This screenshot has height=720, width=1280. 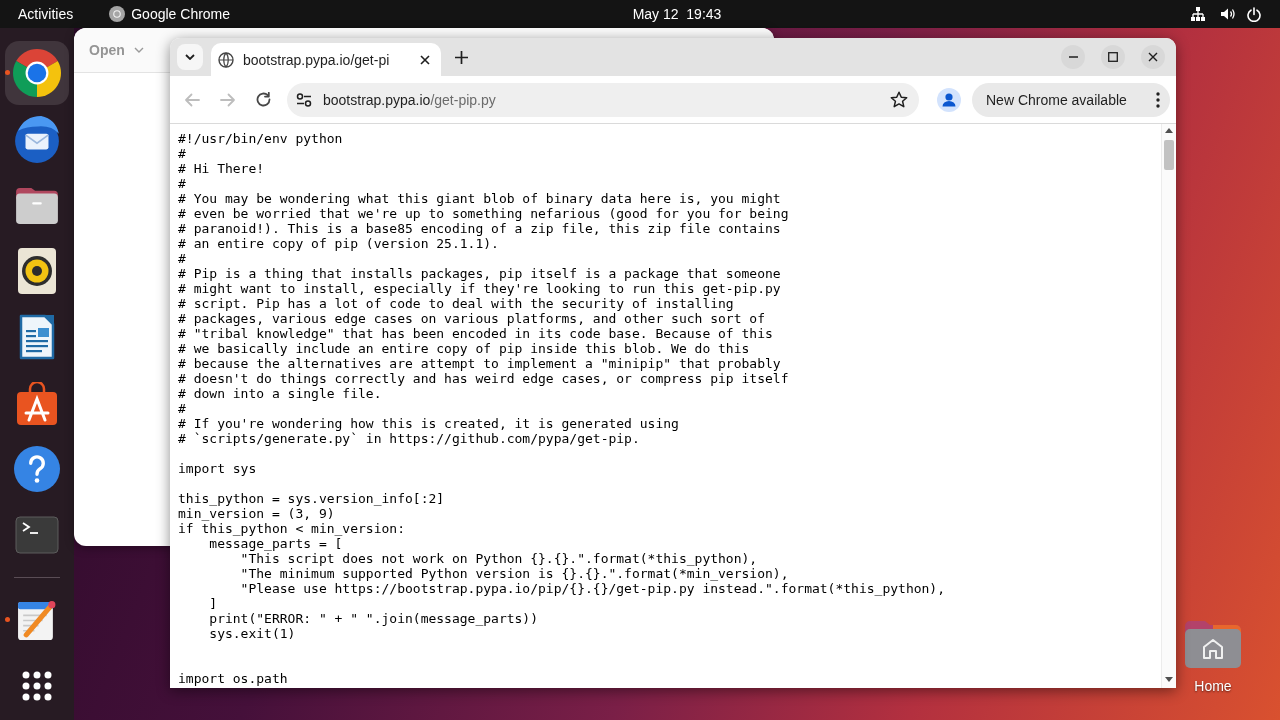 What do you see at coordinates (1228, 14) in the screenshot?
I see `volume-icon` at bounding box center [1228, 14].